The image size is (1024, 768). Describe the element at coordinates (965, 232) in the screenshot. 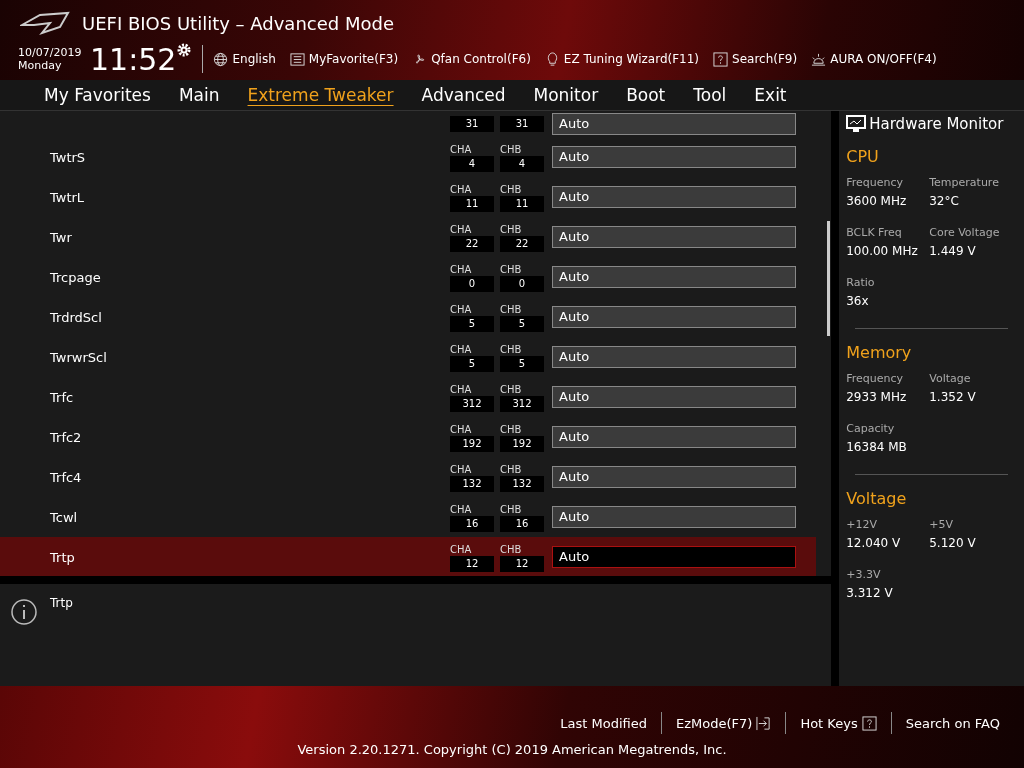

I see `stat-label: Core Voltage` at that location.